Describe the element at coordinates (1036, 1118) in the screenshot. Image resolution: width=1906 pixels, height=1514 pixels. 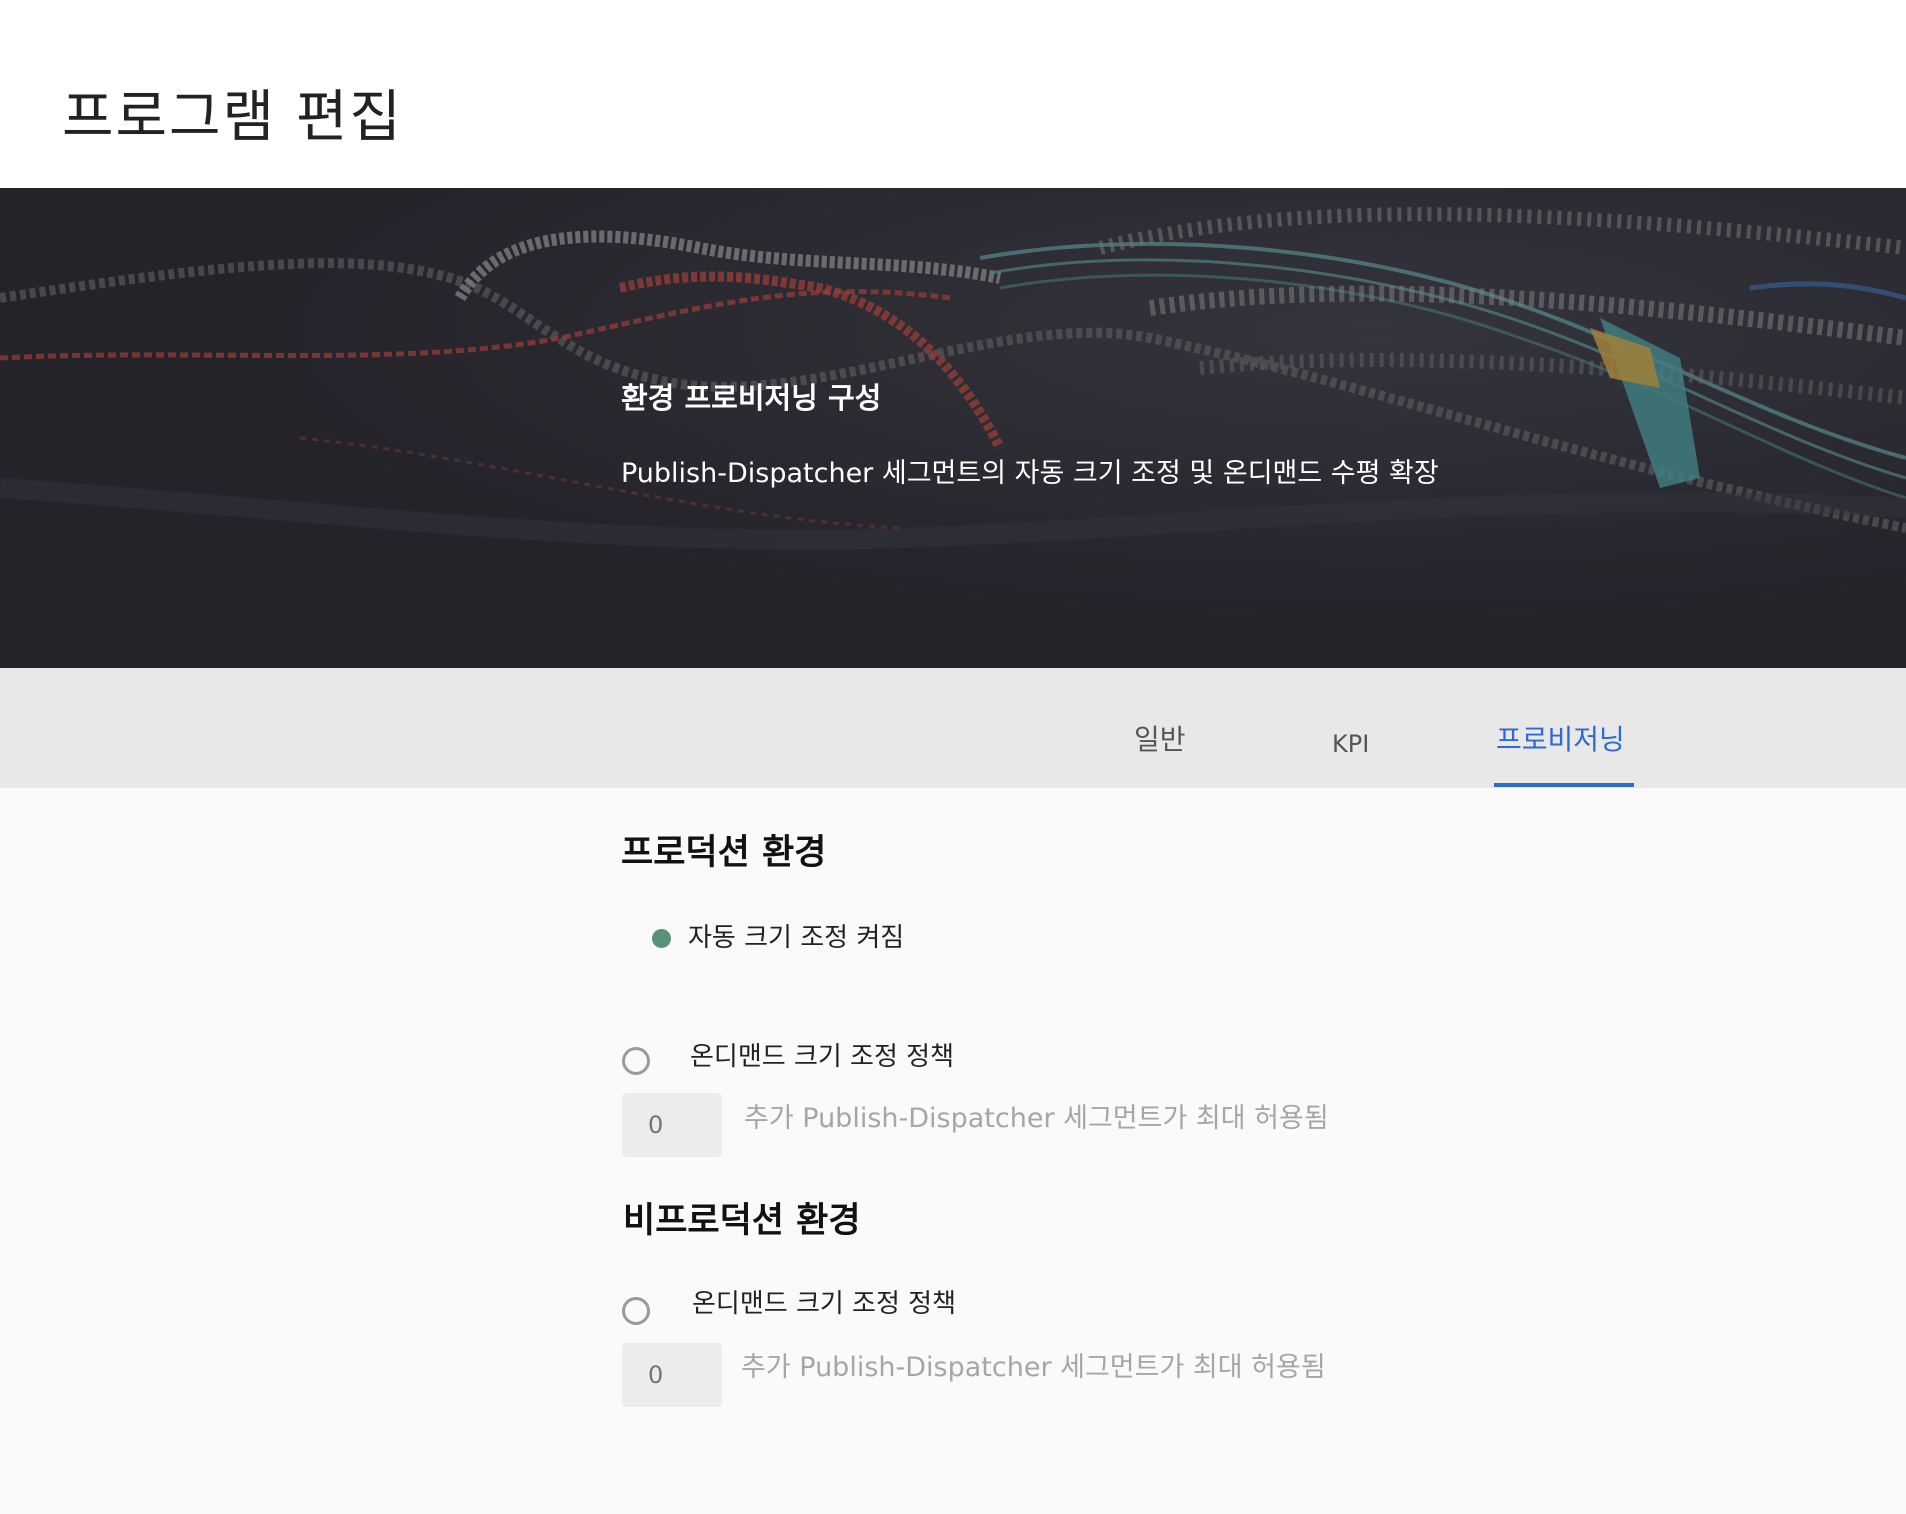
I see `production-max-segments-help: 추가 Publish-Dispatcher 세그먼트가 최대 허용됨` at that location.